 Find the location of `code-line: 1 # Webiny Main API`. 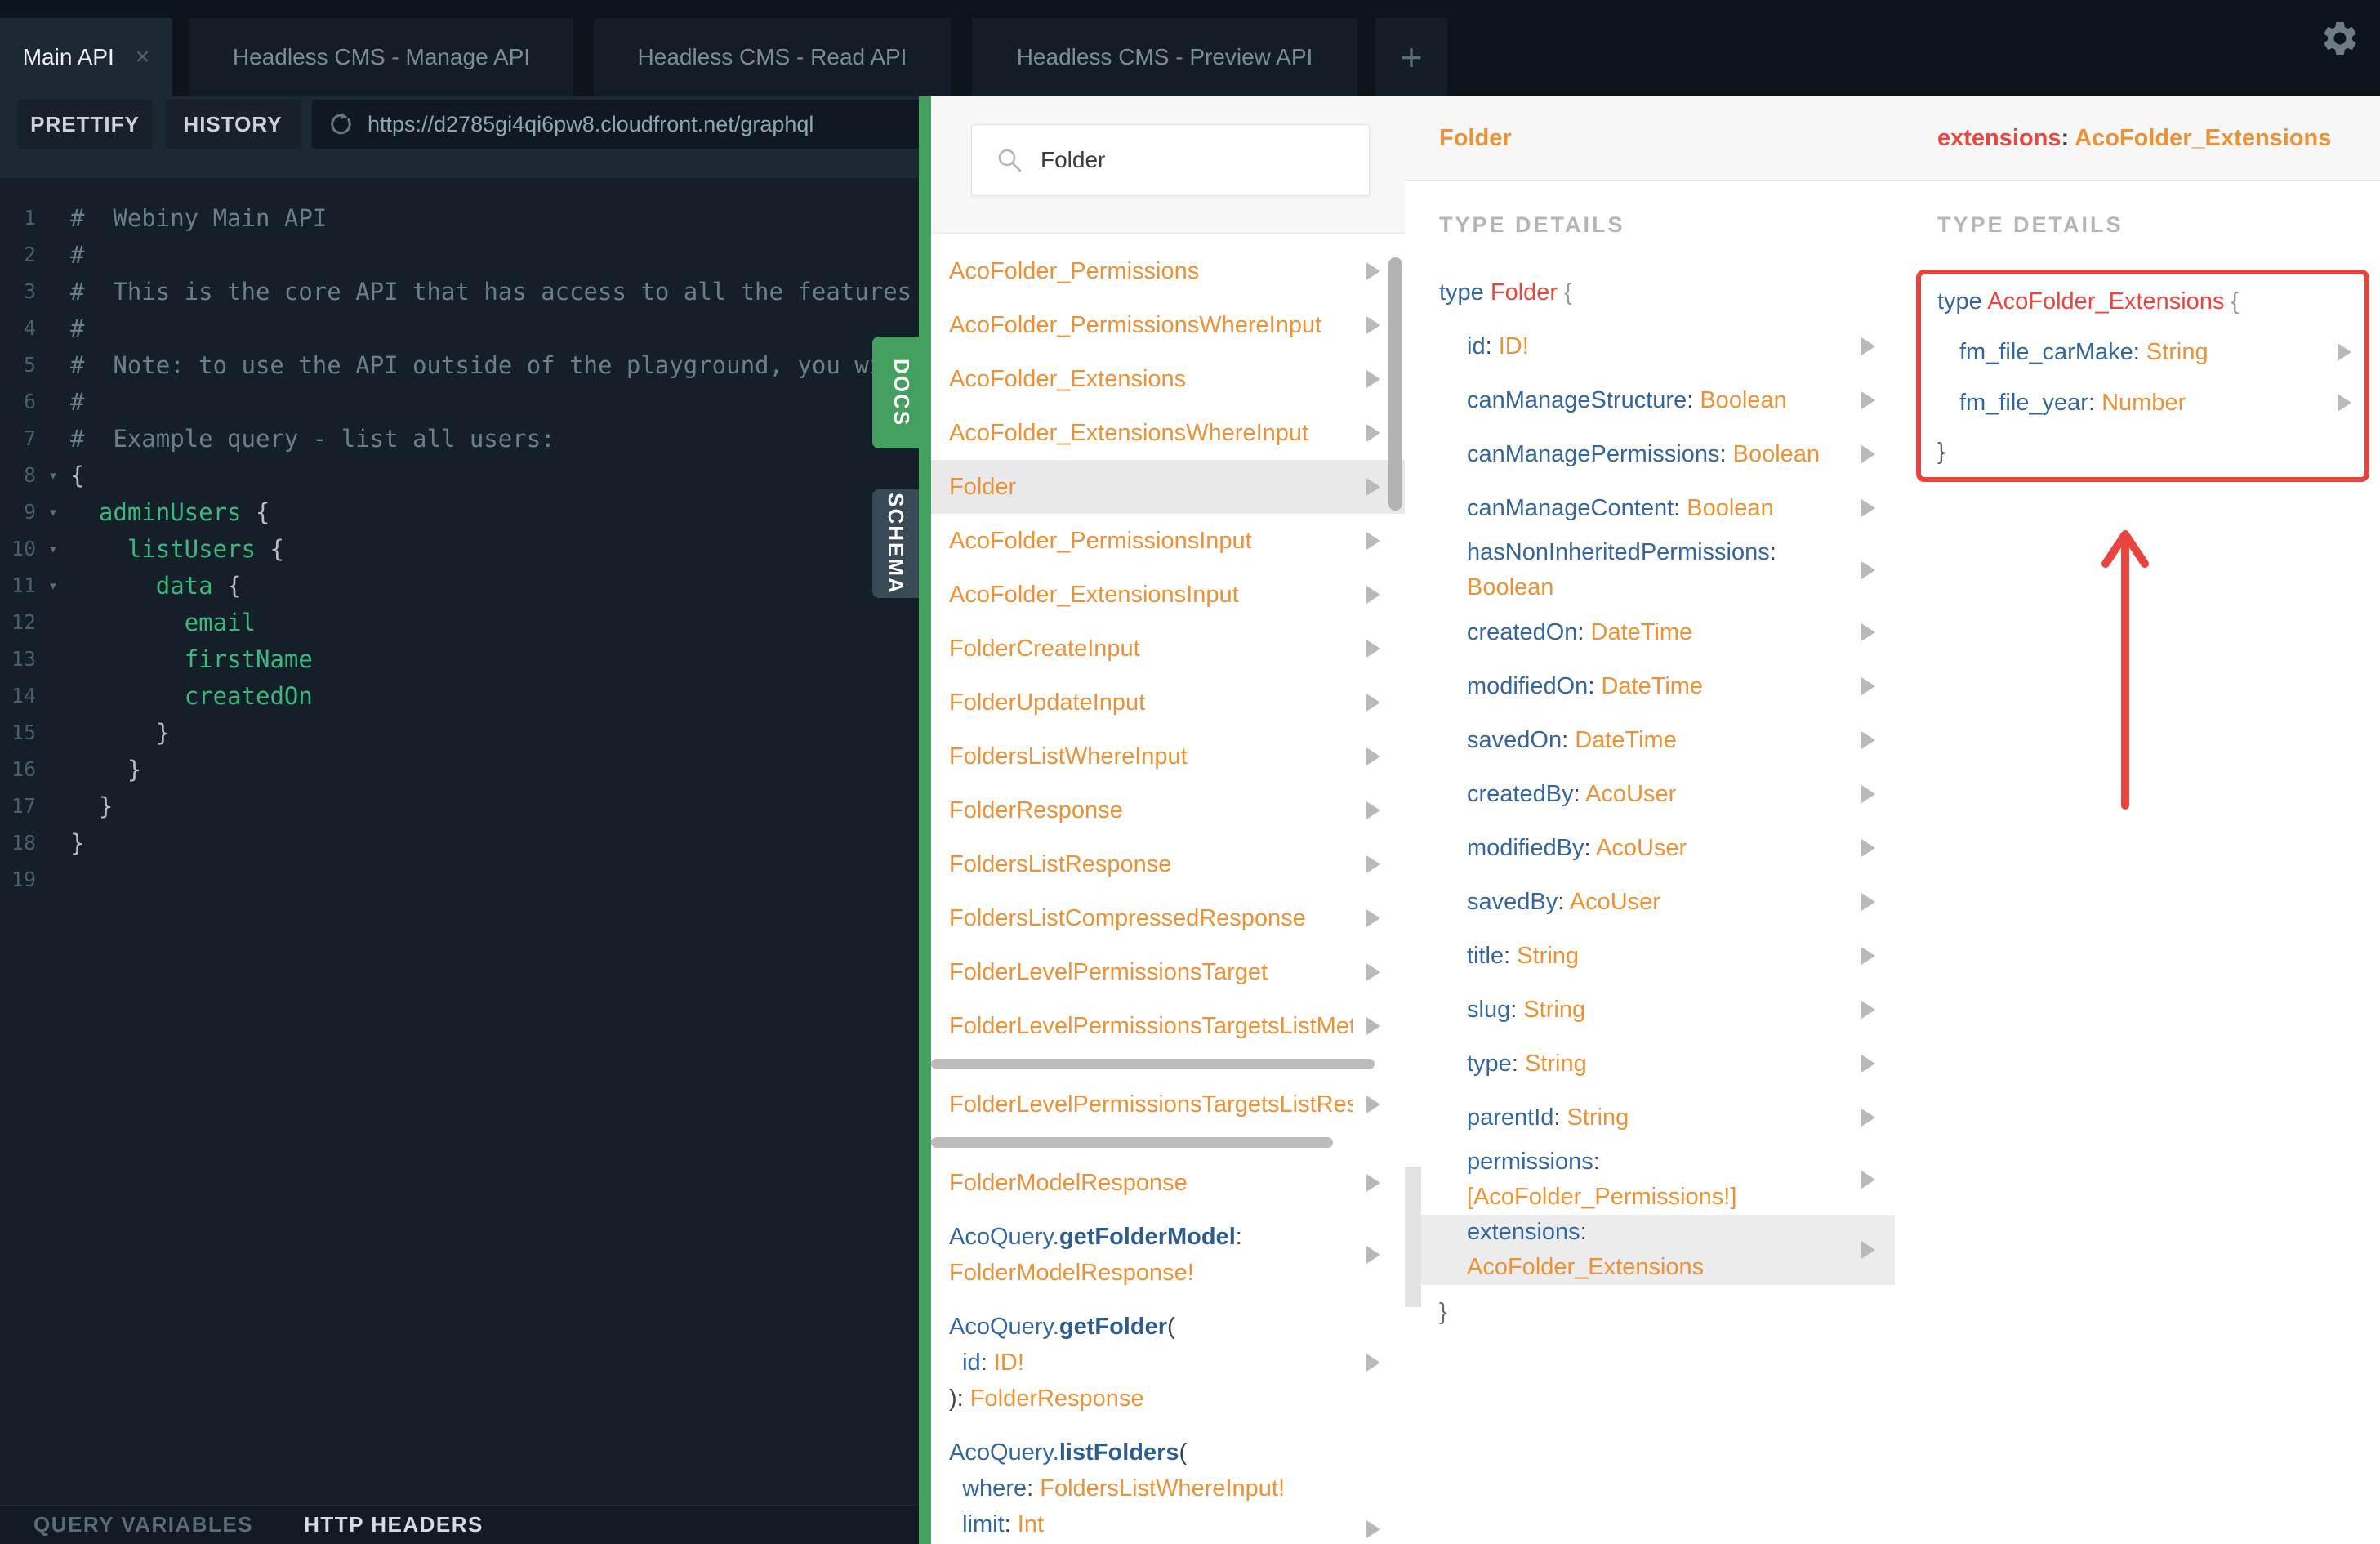

code-line: 1 # Webiny Main API is located at coordinates (461, 217).